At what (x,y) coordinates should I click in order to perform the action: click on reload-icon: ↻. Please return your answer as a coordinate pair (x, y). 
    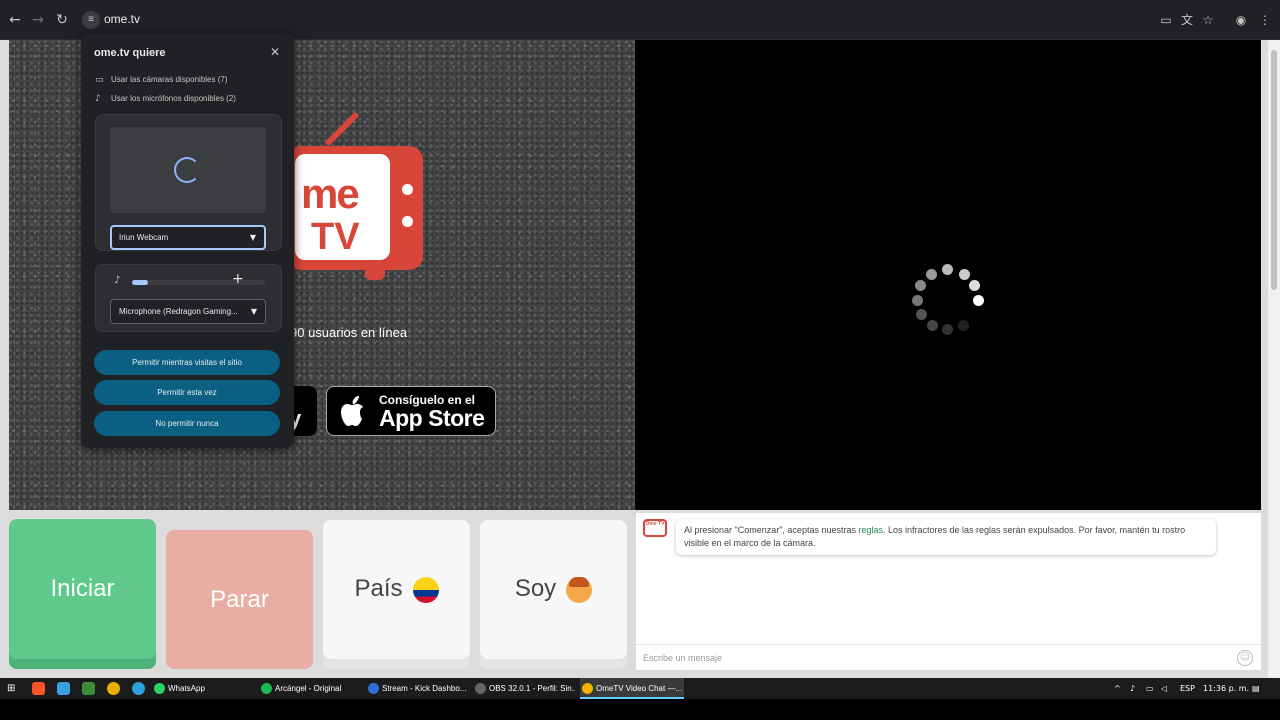
    Looking at the image, I should click on (62, 20).